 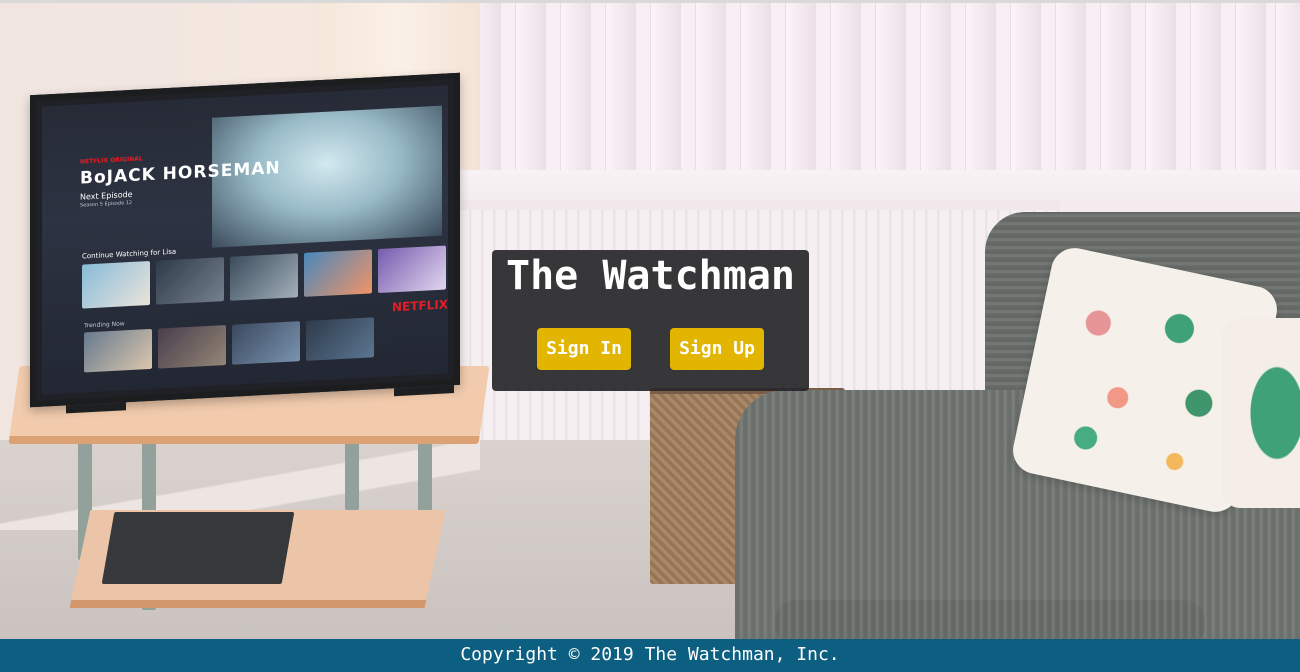 I want to click on copyright-text: Copyright © 2019 The Watchman, Inc., so click(x=650, y=654).